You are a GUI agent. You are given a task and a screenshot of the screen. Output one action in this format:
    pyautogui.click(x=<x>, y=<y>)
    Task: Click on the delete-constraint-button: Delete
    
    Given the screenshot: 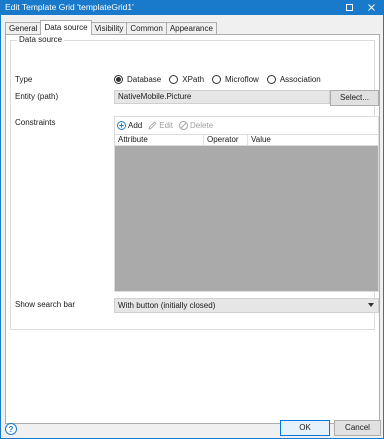 What is the action you would take?
    pyautogui.click(x=196, y=125)
    